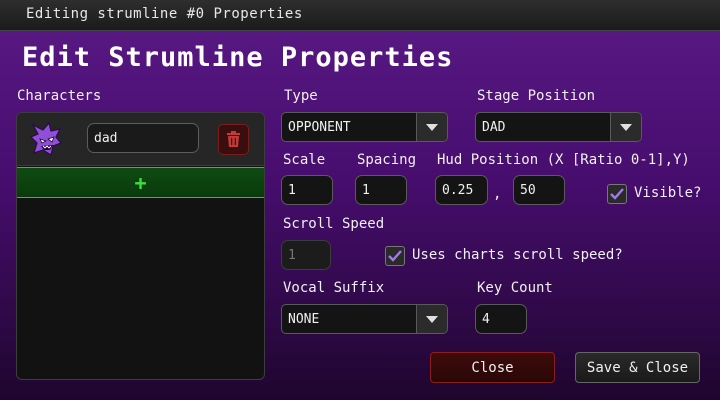 Image resolution: width=720 pixels, height=400 pixels. What do you see at coordinates (334, 224) in the screenshot?
I see `scroll-speed-label: Scroll Speed` at bounding box center [334, 224].